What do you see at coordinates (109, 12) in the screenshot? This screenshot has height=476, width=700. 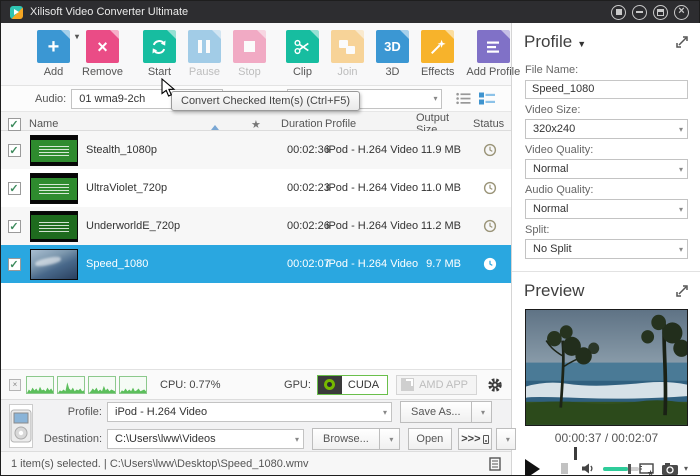 I see `window-title: Xilisoft Video Converter Ultimate` at bounding box center [109, 12].